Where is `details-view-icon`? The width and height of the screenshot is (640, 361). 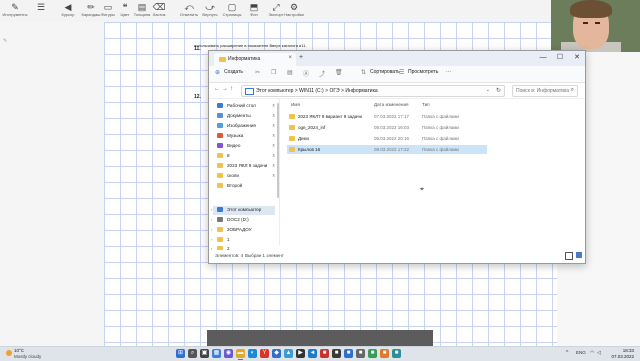 details-view-icon is located at coordinates (569, 256).